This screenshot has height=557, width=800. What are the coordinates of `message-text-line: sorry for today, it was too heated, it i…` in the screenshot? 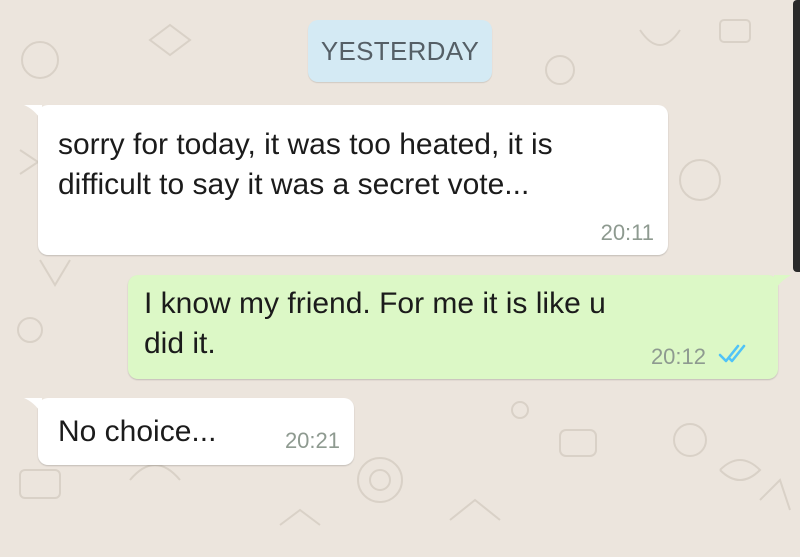 It's located at (305, 144).